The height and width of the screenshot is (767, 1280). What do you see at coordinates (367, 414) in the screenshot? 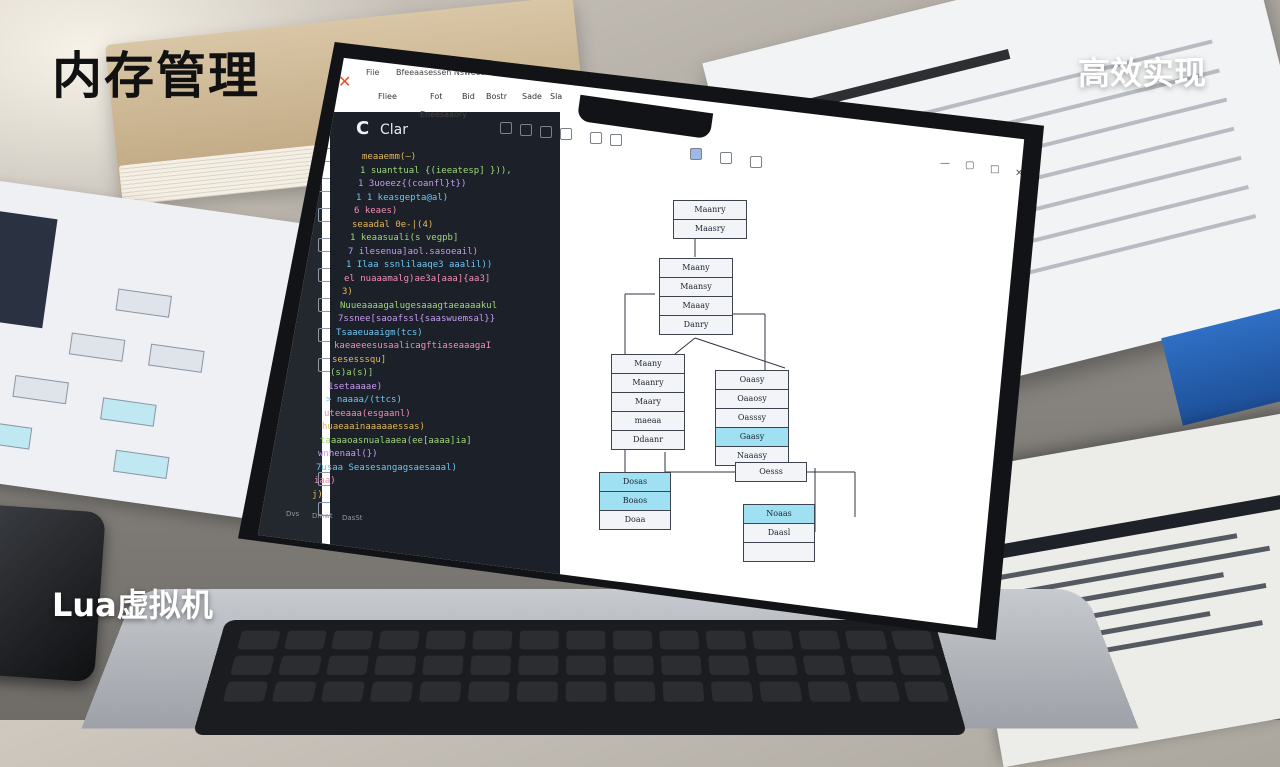
I see `code-line: uteeaaa(esgaanl)` at bounding box center [367, 414].